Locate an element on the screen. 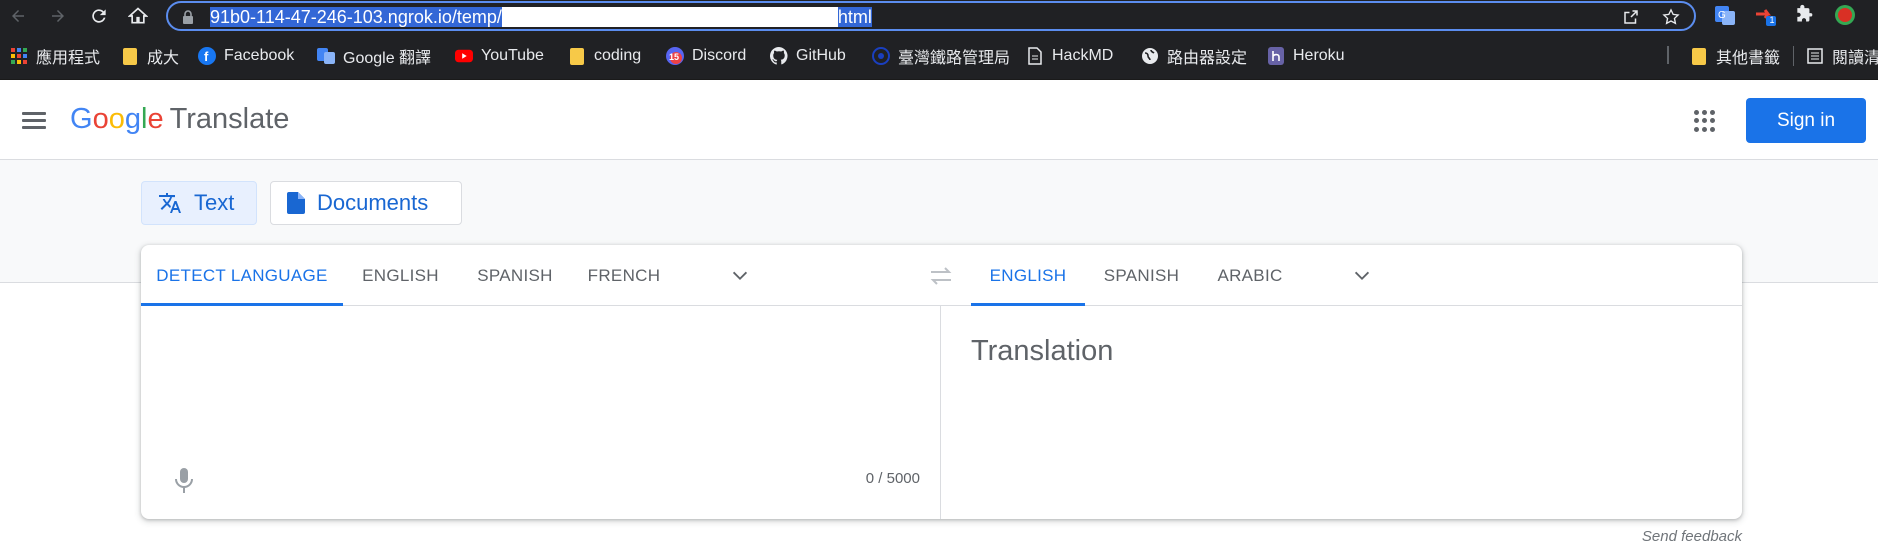 This screenshot has width=1878, height=544. translate-icon is located at coordinates (170, 203).